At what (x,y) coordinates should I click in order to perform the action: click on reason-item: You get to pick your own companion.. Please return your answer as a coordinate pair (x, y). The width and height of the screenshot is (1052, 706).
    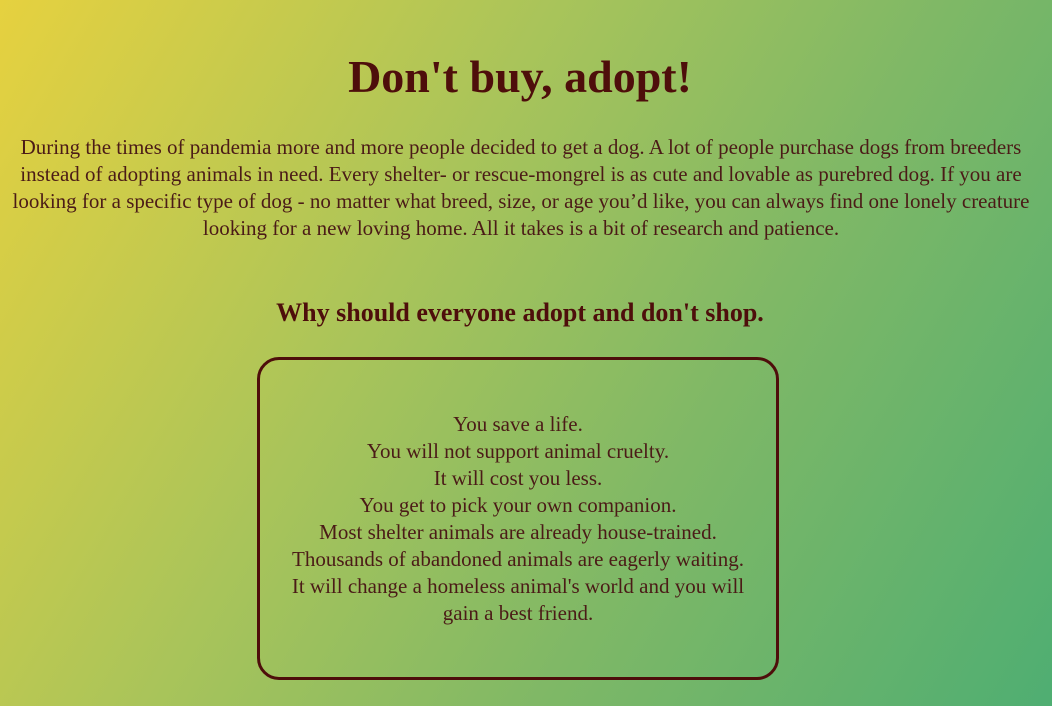
    Looking at the image, I should click on (518, 504).